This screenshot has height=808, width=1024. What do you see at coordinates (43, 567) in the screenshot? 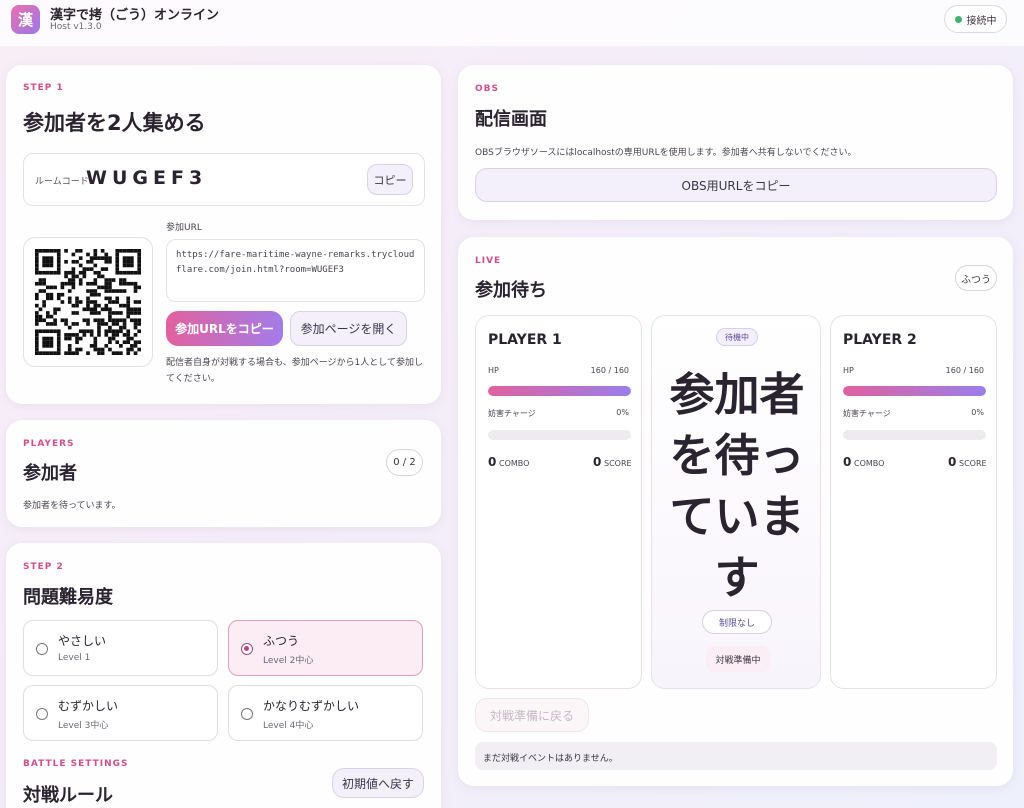
I see `step2-eyebrow: STEP 2` at bounding box center [43, 567].